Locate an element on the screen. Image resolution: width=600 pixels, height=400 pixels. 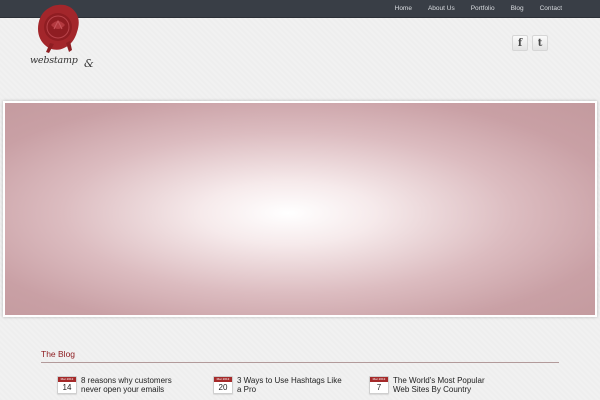
post-title: 3 Ways to Use Hashtags Like a Pro is located at coordinates (292, 385).